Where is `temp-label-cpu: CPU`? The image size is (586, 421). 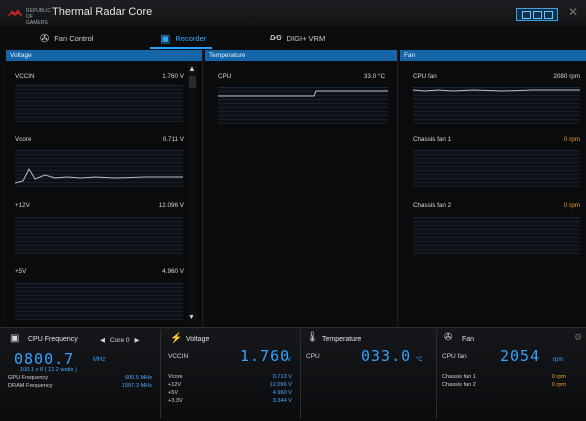 temp-label-cpu: CPU is located at coordinates (225, 76).